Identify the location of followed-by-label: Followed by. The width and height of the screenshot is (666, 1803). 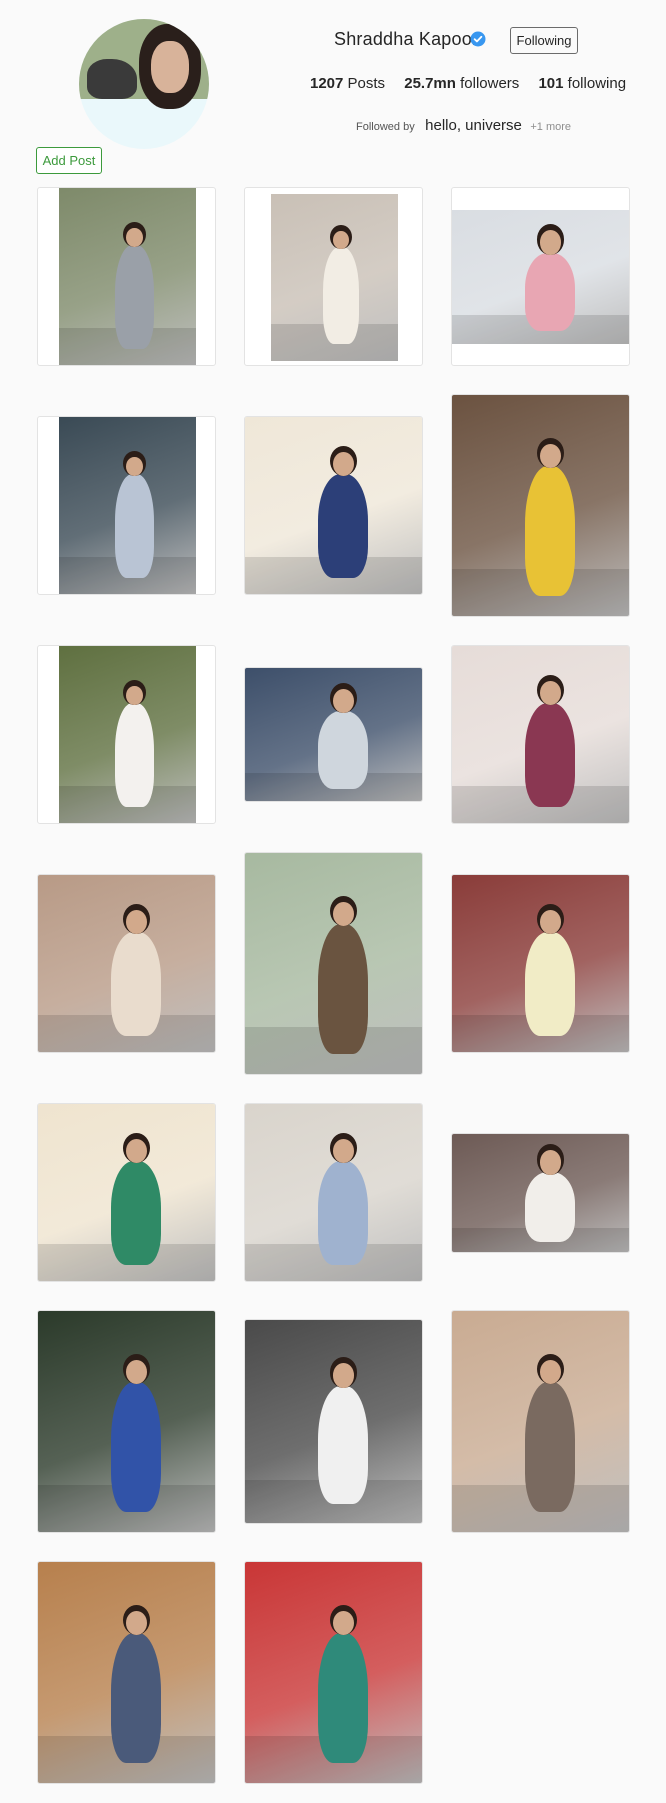
(385, 127).